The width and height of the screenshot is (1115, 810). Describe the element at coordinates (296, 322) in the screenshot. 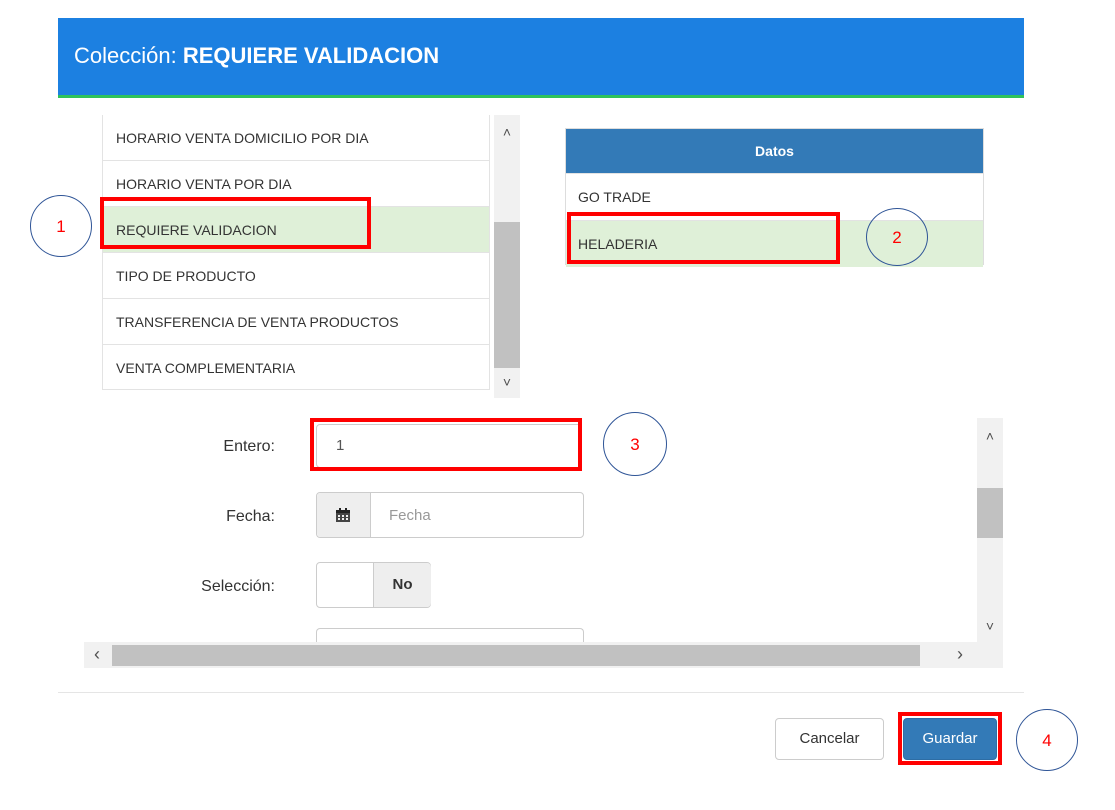

I see `list-item: TRANSFERENCIA DE VENTA PRODUCTOS` at that location.